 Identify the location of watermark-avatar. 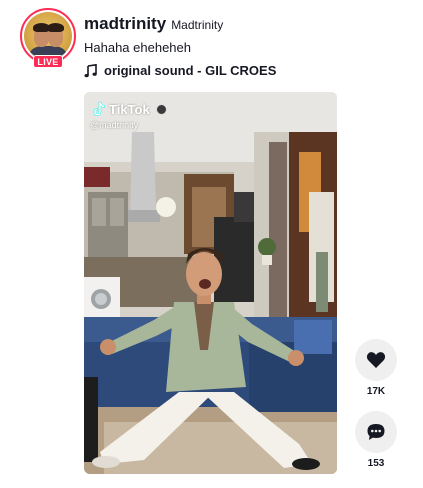
(161, 109).